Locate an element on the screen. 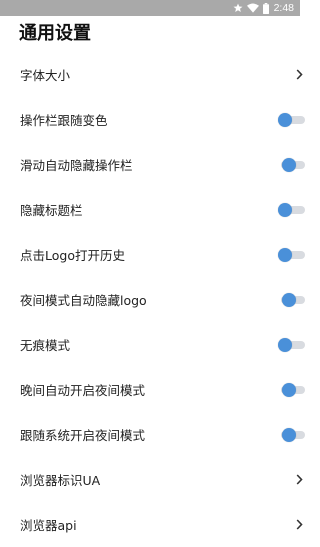 Image resolution: width=320 pixels, height=547 pixels. star-icon is located at coordinates (238, 8).